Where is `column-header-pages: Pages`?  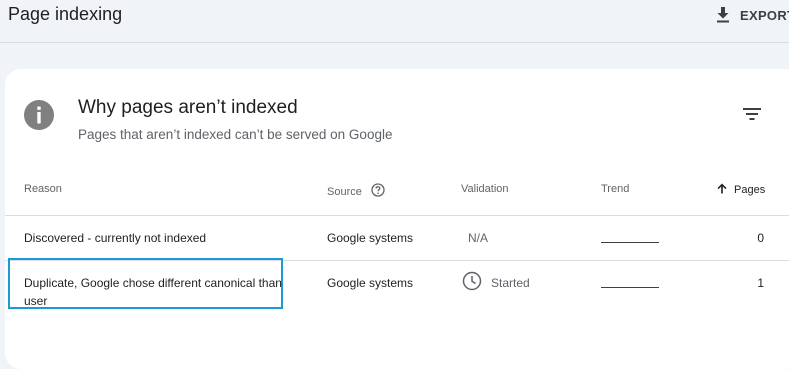 column-header-pages: Pages is located at coordinates (741, 190).